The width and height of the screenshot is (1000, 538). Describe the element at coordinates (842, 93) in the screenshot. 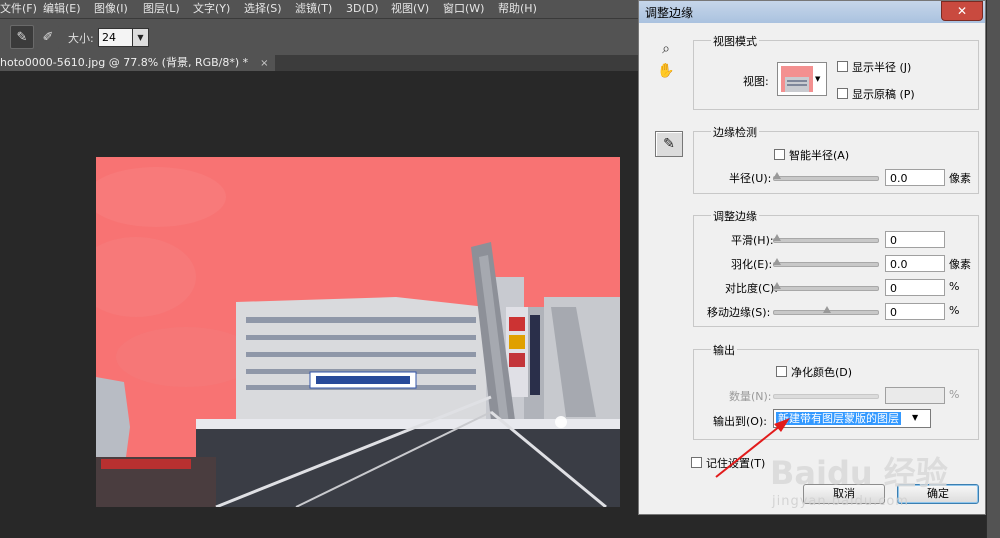

I see `show-original-checkbox` at that location.